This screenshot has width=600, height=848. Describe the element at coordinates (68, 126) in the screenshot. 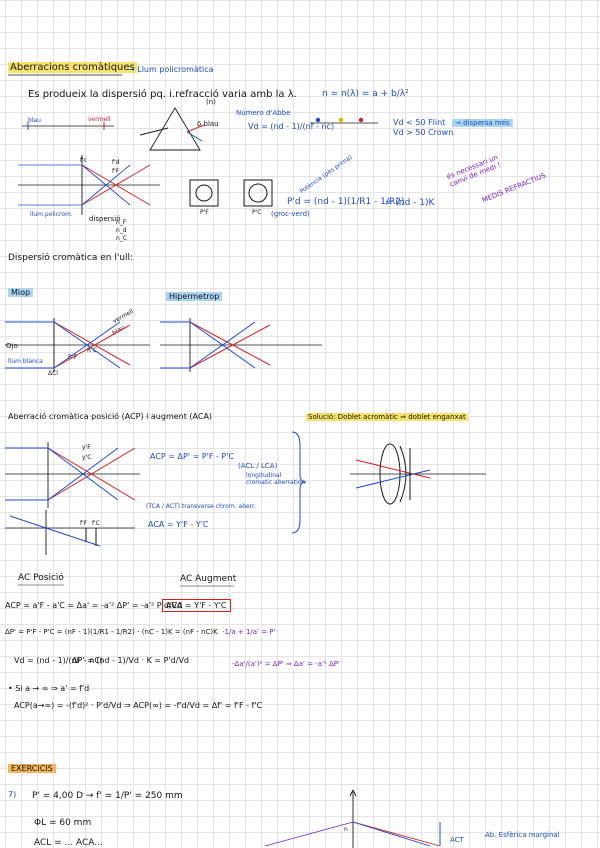

I see `blue-red-axis` at that location.